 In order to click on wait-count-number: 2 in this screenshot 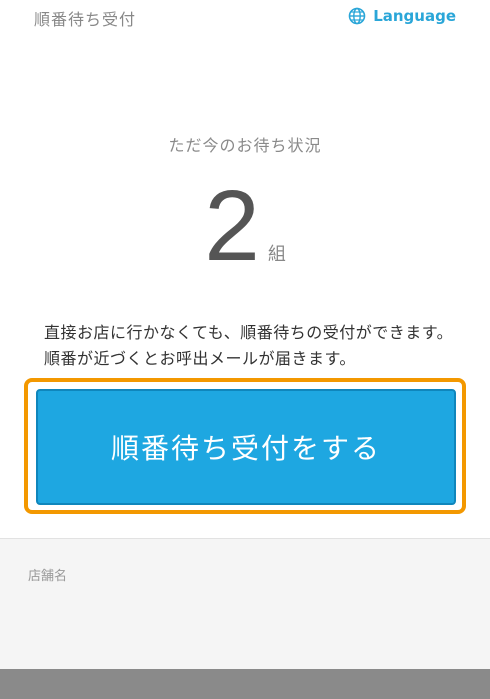, I will do `click(232, 226)`.